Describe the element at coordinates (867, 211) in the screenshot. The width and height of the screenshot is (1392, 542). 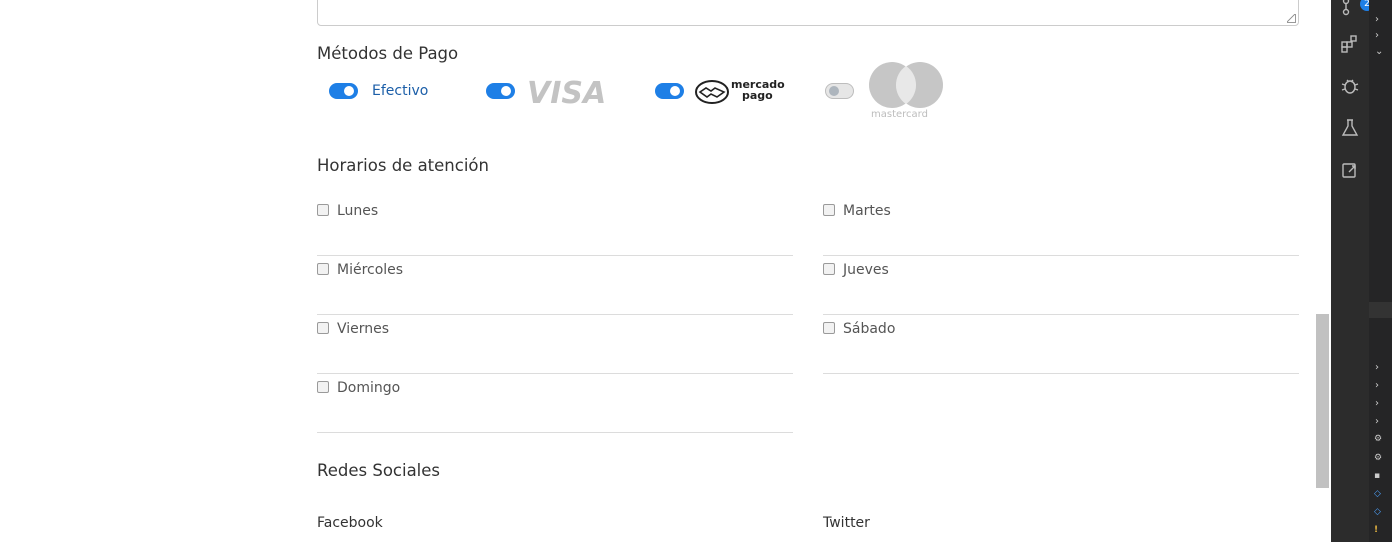
I see `day-label: Martes` at that location.